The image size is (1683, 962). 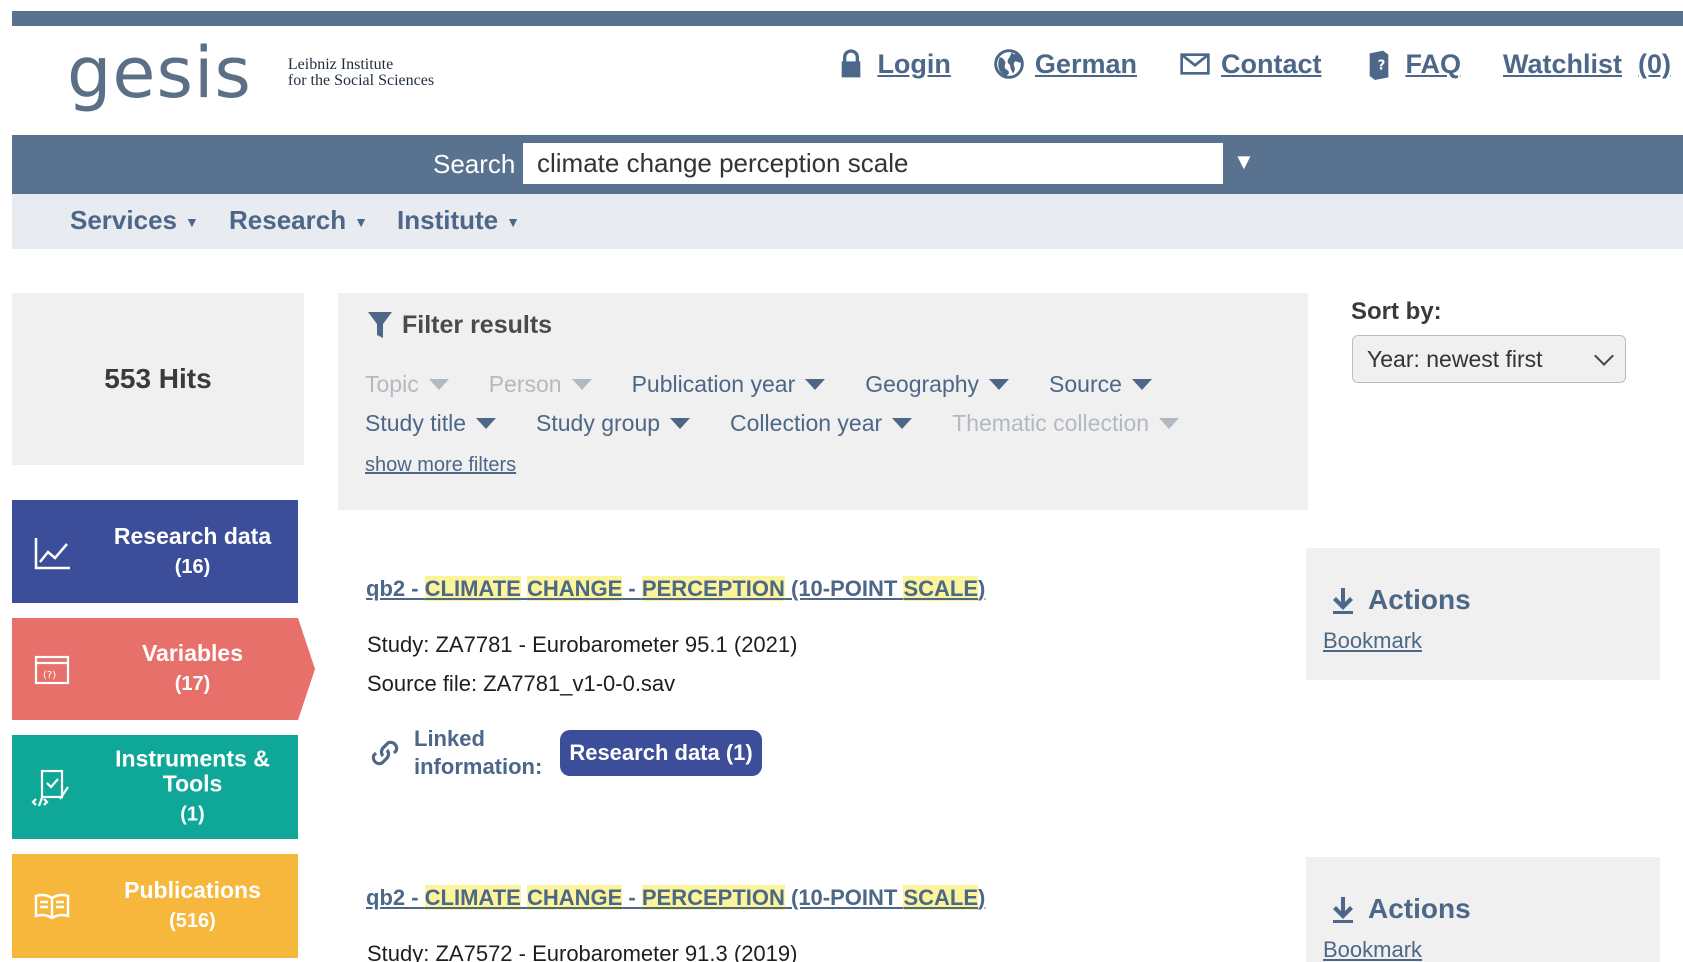 What do you see at coordinates (192, 668) in the screenshot?
I see `category-label: Variables (17)` at bounding box center [192, 668].